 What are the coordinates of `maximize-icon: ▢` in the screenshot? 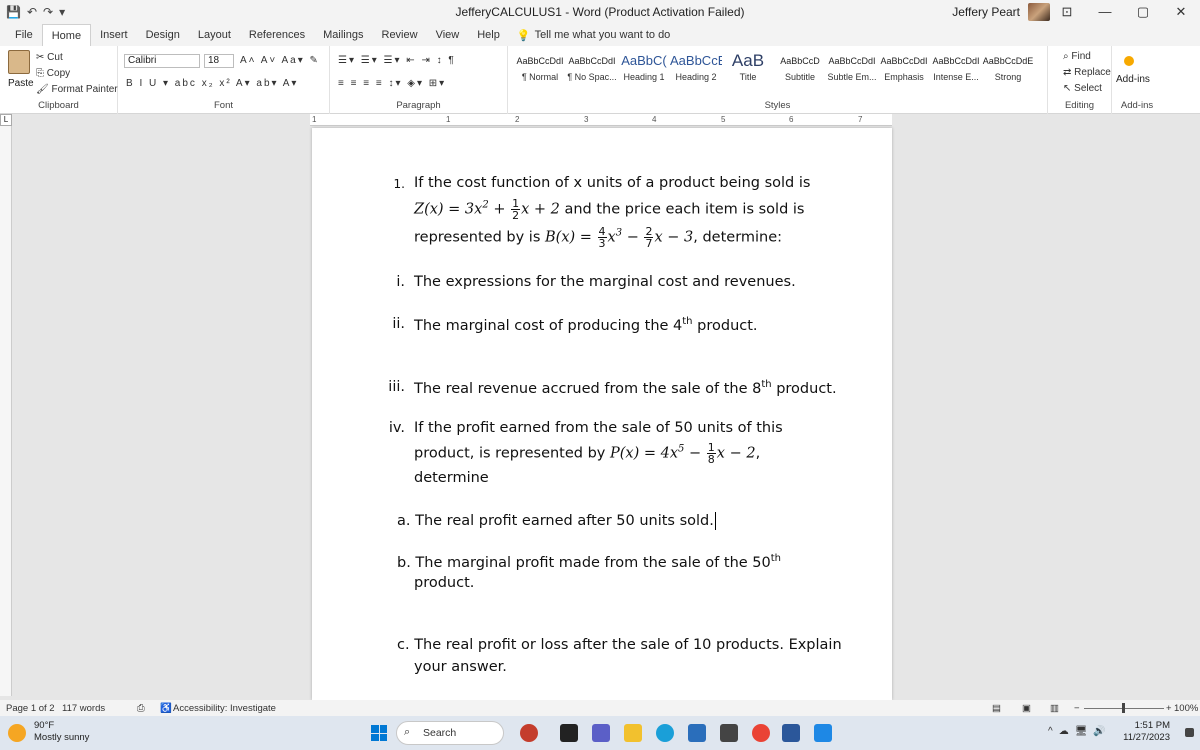 It's located at (1143, 12).